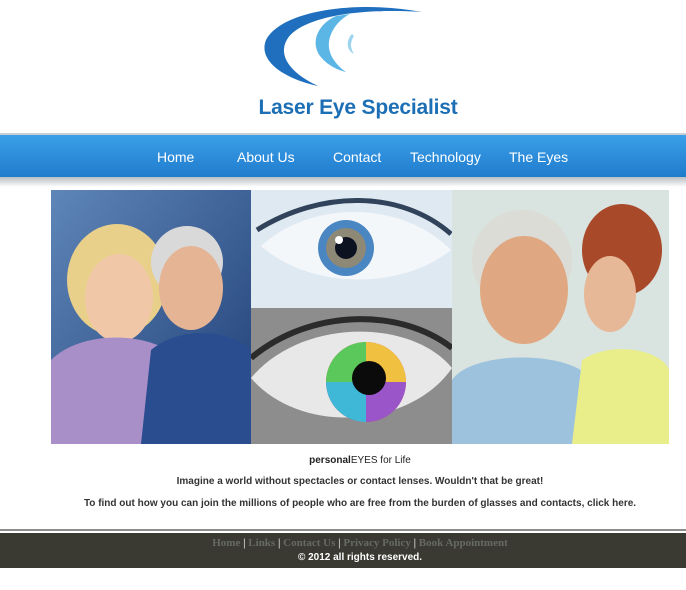  I want to click on footer-link-contact-us: Contact Us, so click(309, 543).